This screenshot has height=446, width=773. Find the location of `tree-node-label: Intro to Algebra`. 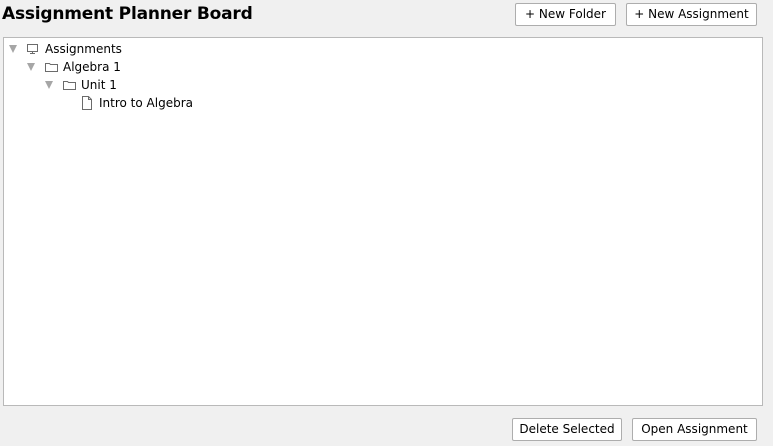

tree-node-label: Intro to Algebra is located at coordinates (146, 103).